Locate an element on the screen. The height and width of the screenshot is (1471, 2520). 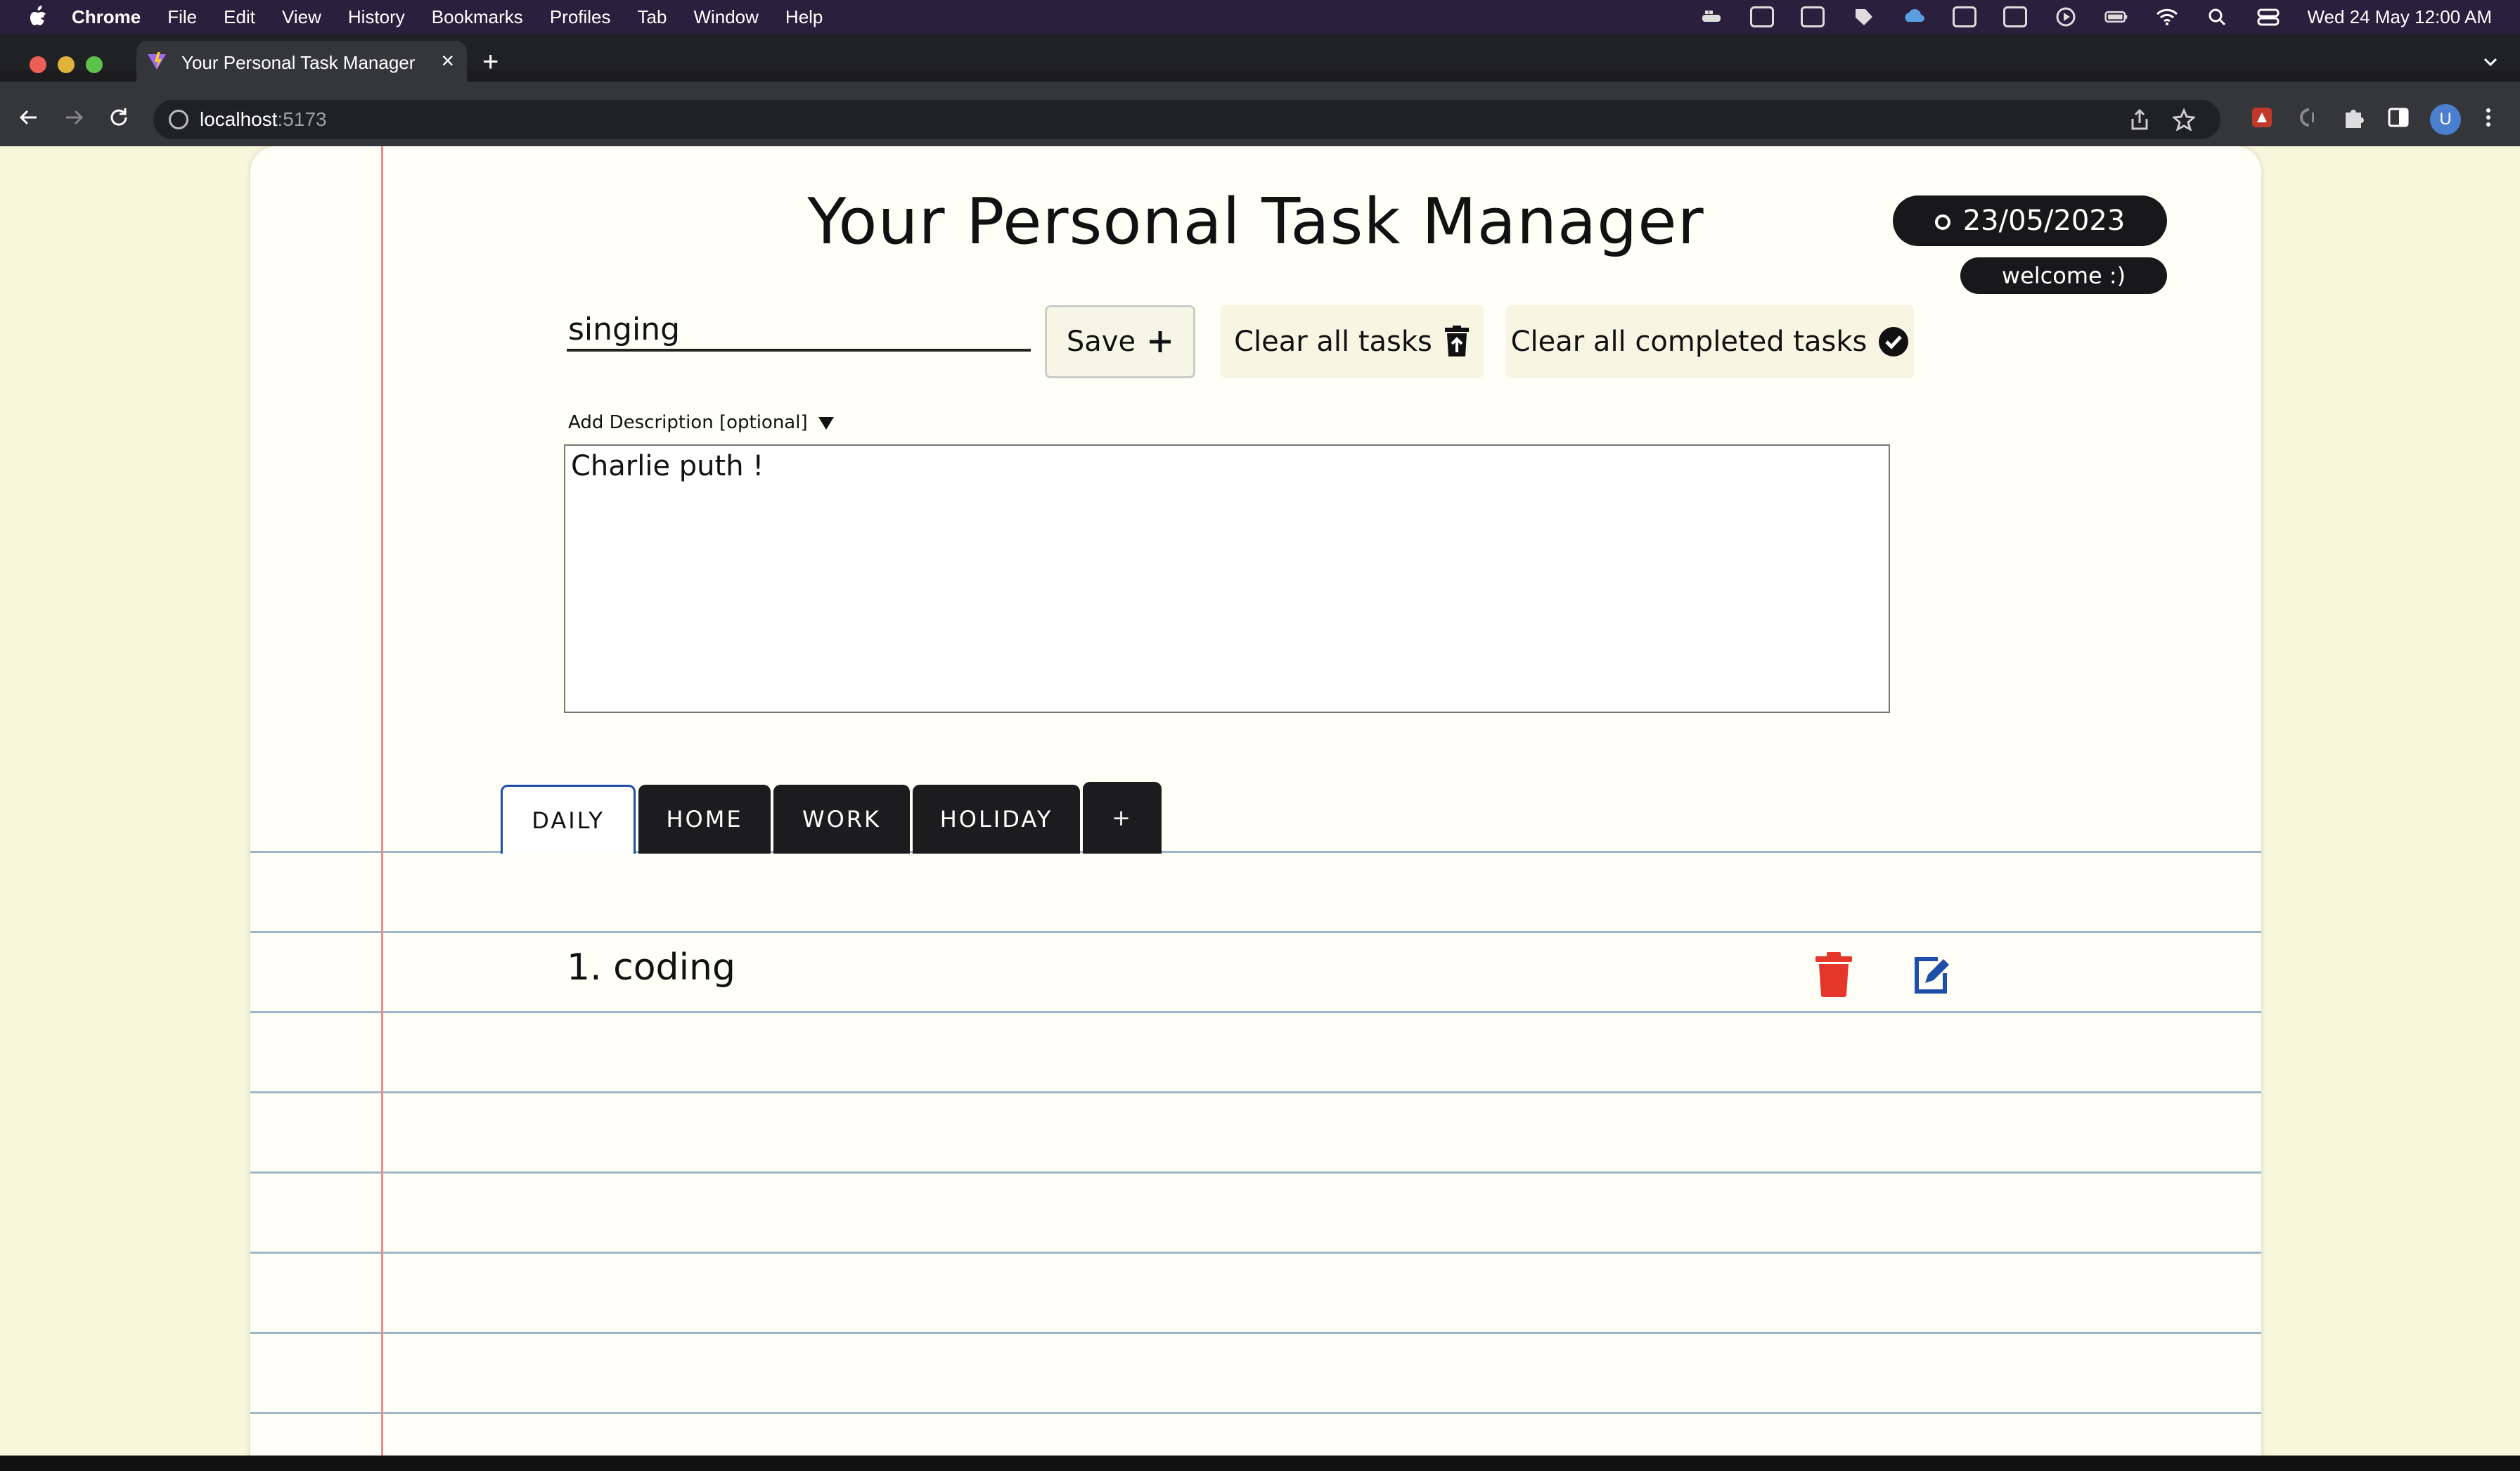
search-icon is located at coordinates (2218, 16).